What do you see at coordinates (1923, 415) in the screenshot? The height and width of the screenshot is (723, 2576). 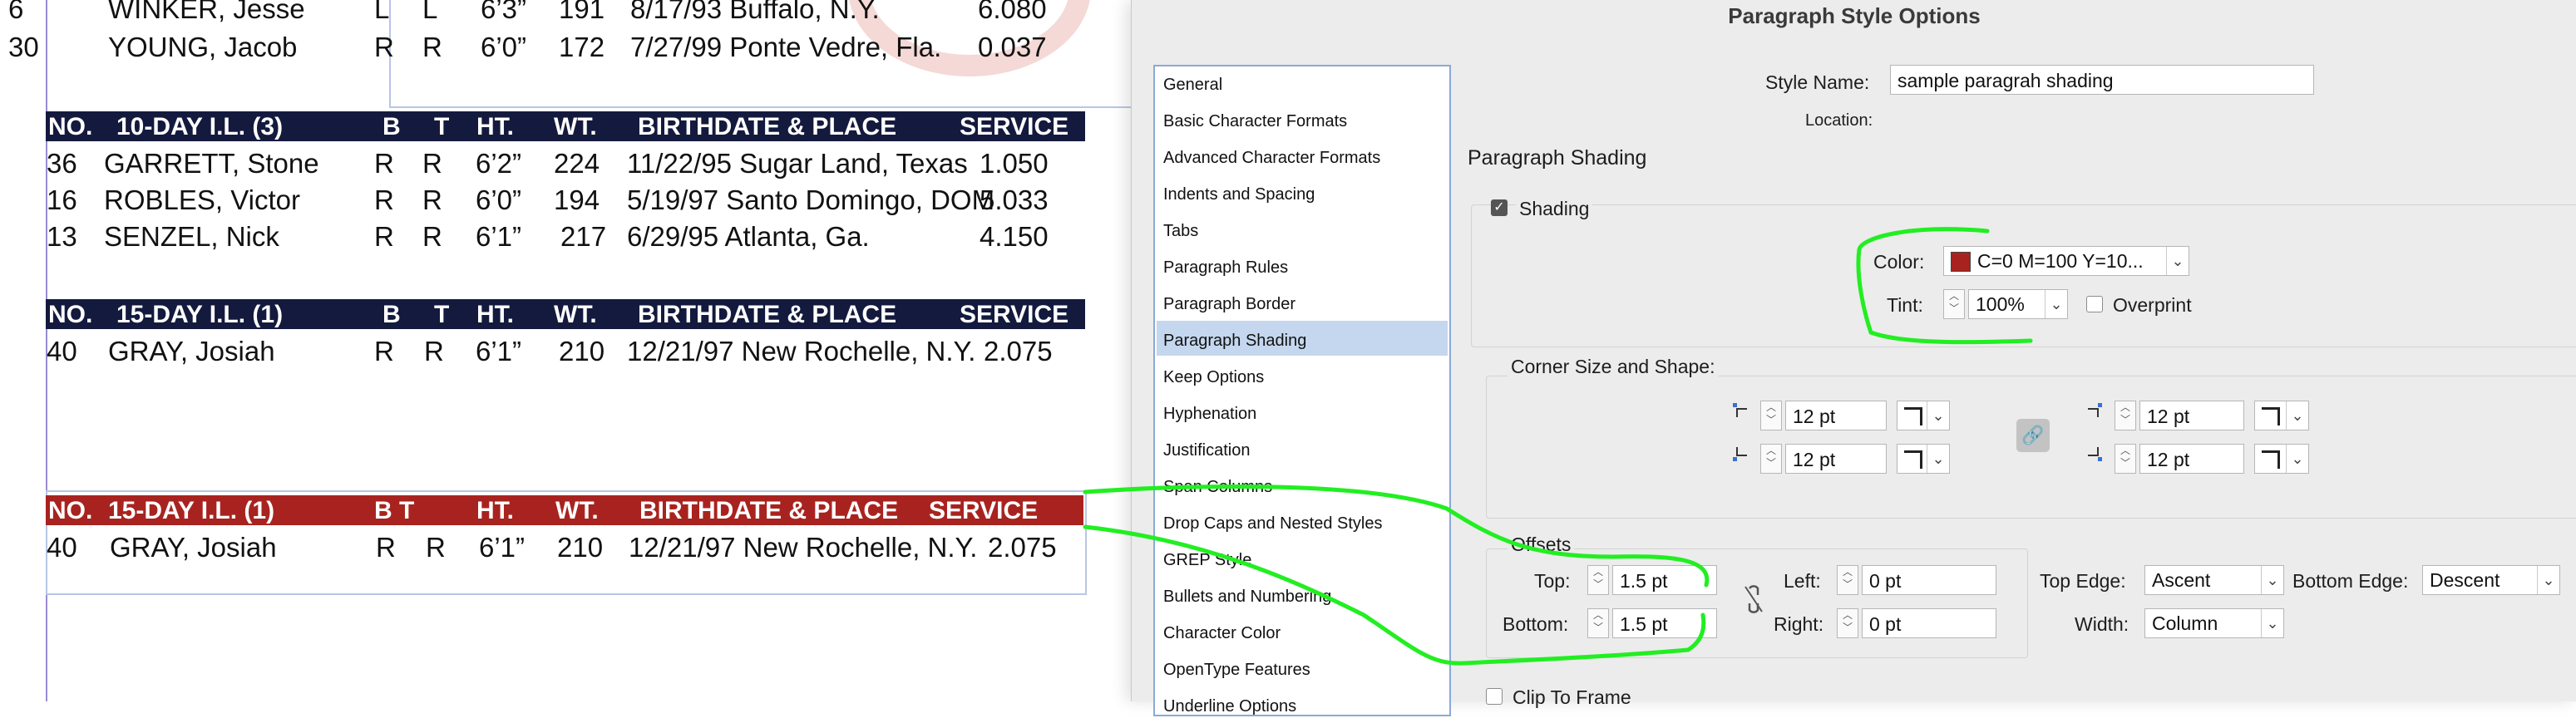 I see `corner-tl-shape-dropdown: ⌄` at bounding box center [1923, 415].